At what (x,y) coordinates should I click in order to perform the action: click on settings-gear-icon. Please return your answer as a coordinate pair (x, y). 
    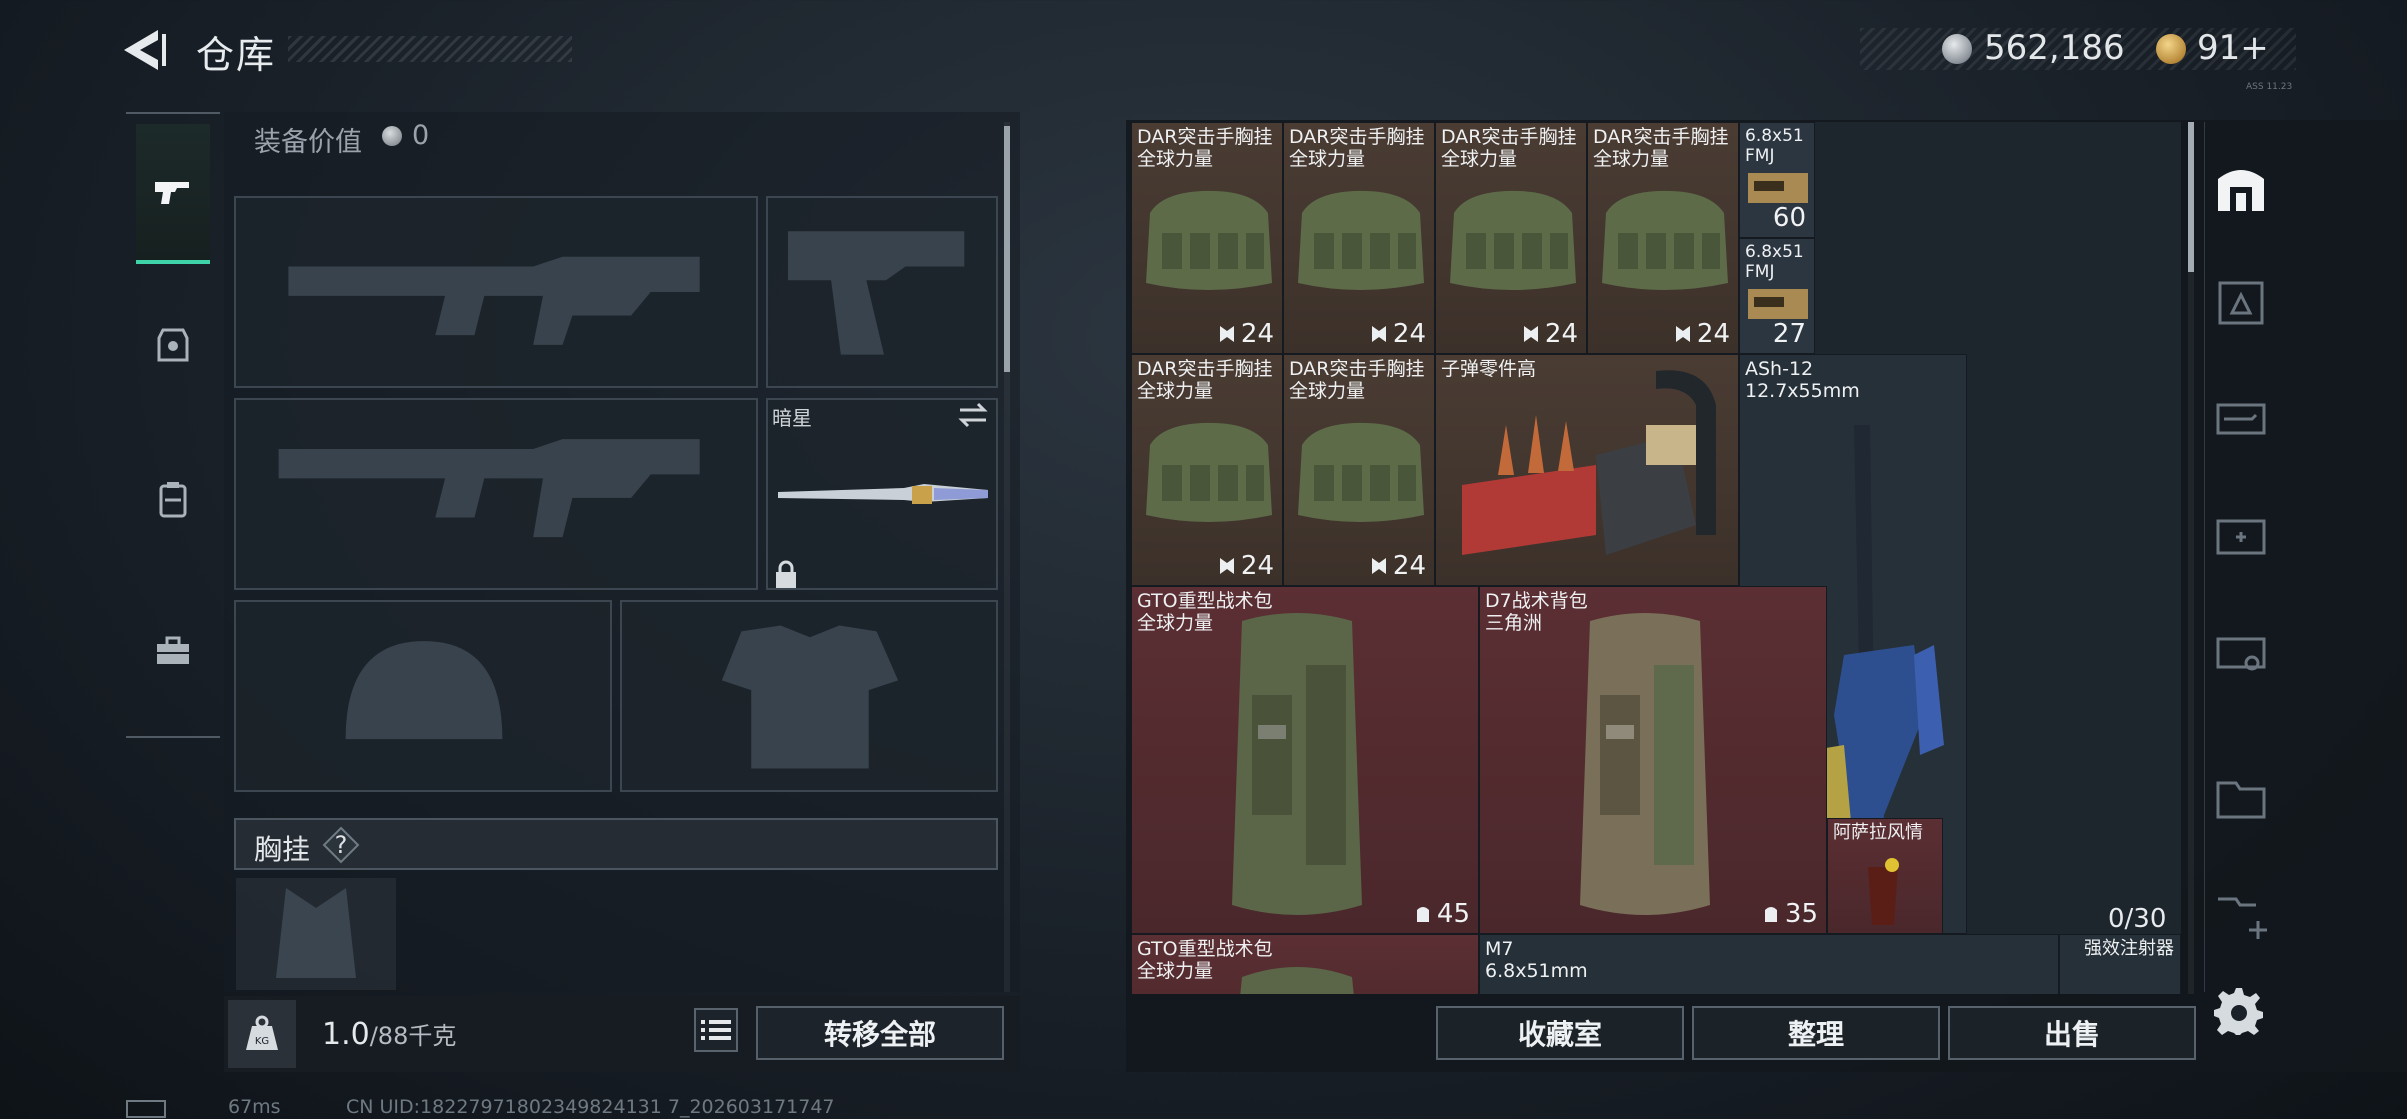
    Looking at the image, I should click on (2239, 1011).